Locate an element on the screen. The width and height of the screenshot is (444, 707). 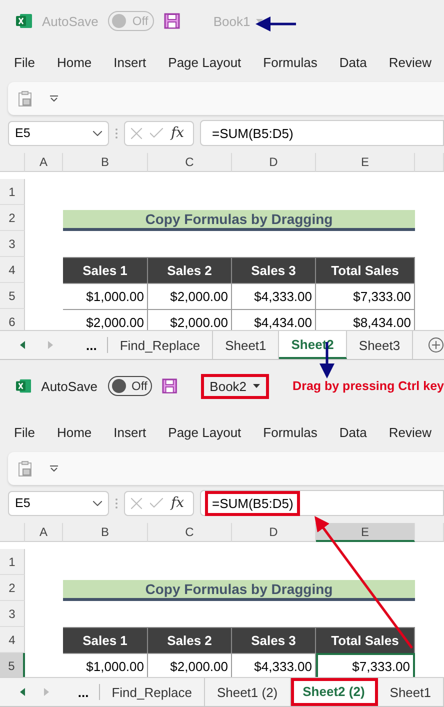
table-cell: $4,333.00 is located at coordinates (274, 296).